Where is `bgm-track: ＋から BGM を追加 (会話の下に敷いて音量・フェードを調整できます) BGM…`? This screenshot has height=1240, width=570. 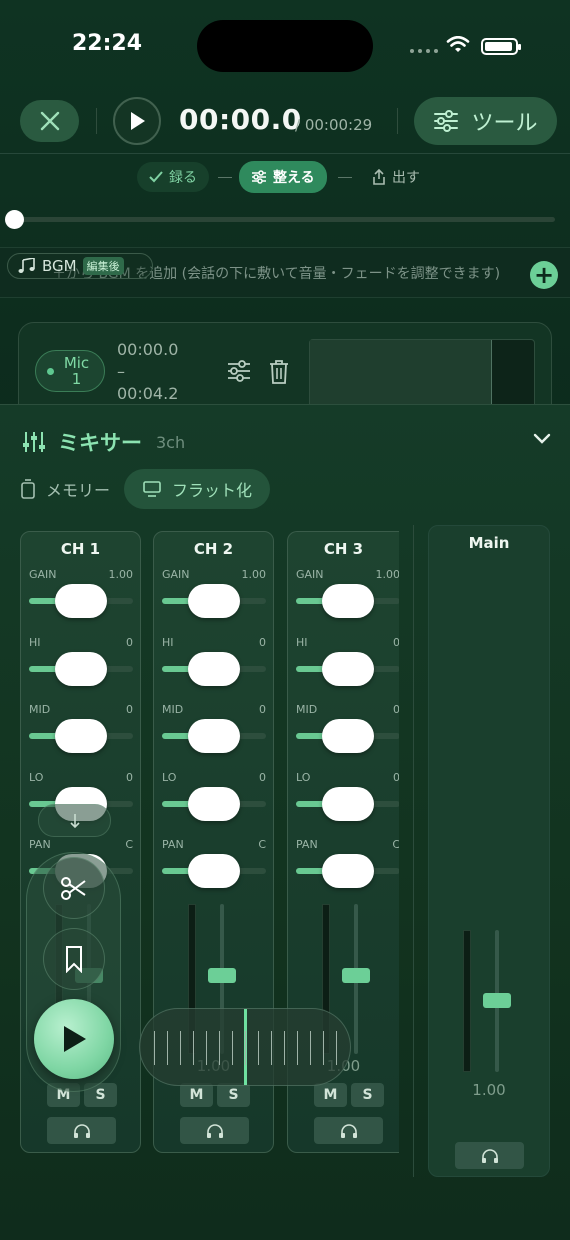
bgm-track: ＋から BGM を追加 (会話の下に敷いて音量・フェードを調整できます) BGM… is located at coordinates (285, 272).